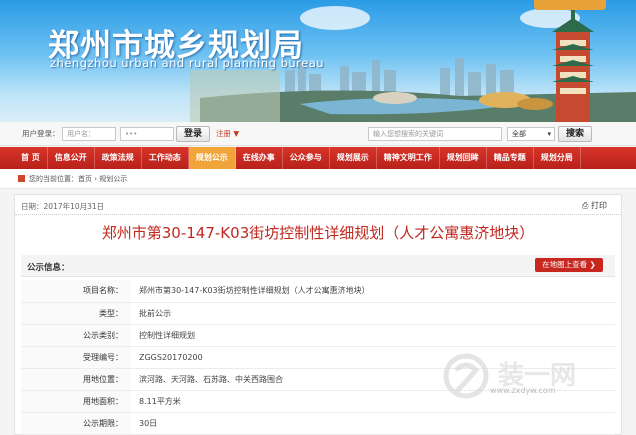 This screenshot has height=435, width=636. What do you see at coordinates (318, 266) in the screenshot?
I see `info-header: 公示信息： 在地图上查看 ❯` at bounding box center [318, 266].